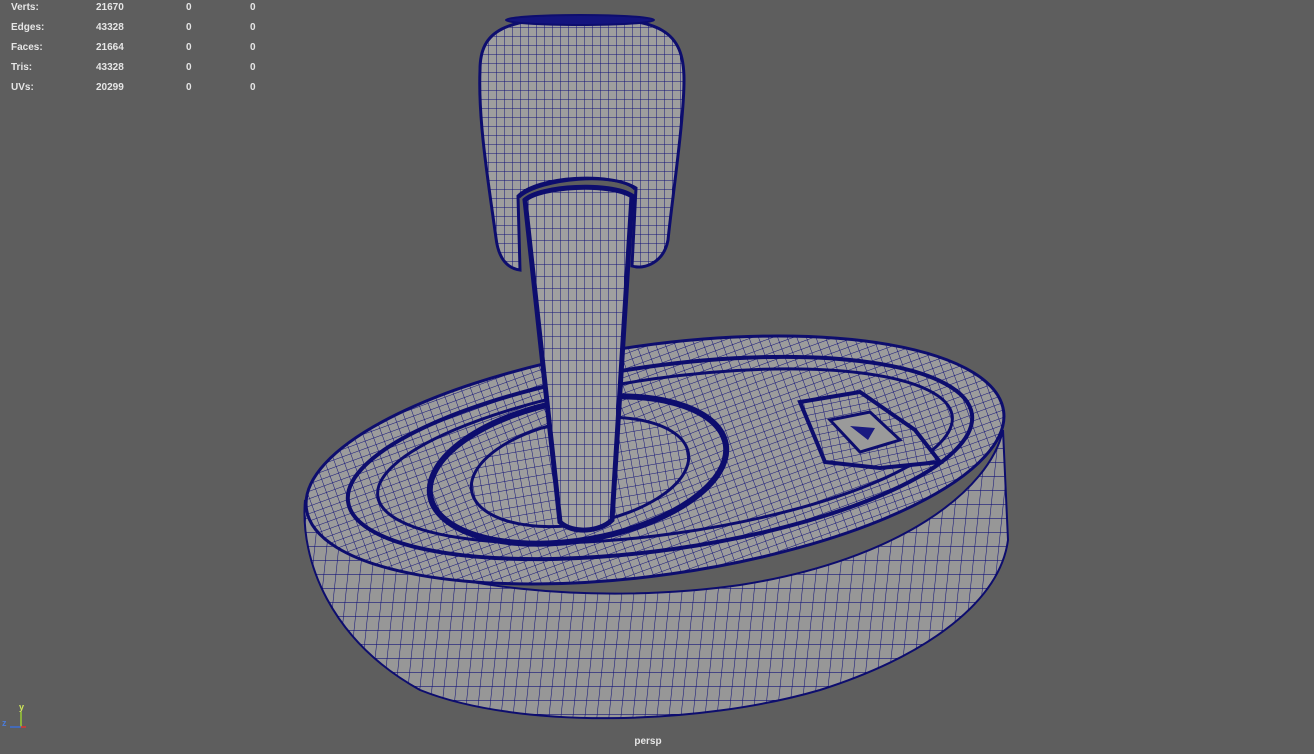  What do you see at coordinates (648, 741) in the screenshot?
I see `camera-name-label: persp` at bounding box center [648, 741].